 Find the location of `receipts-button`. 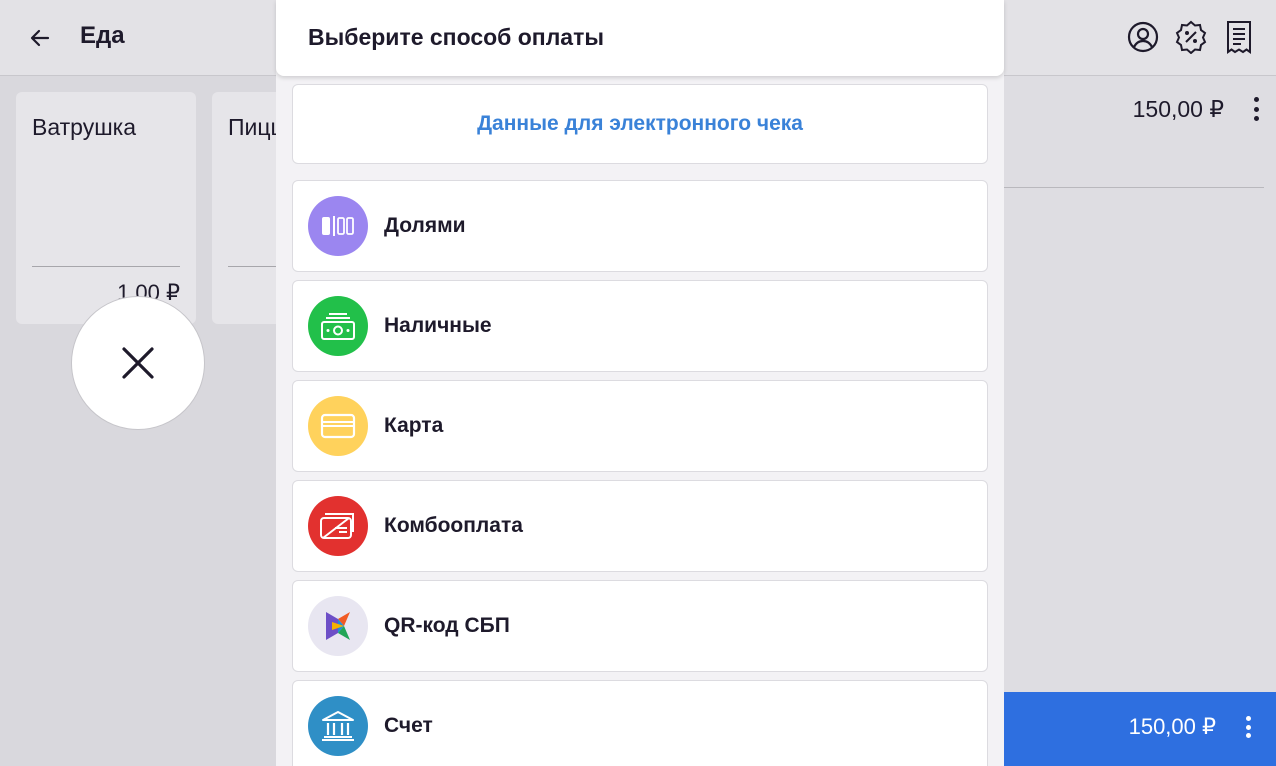

receipts-button is located at coordinates (1239, 37).